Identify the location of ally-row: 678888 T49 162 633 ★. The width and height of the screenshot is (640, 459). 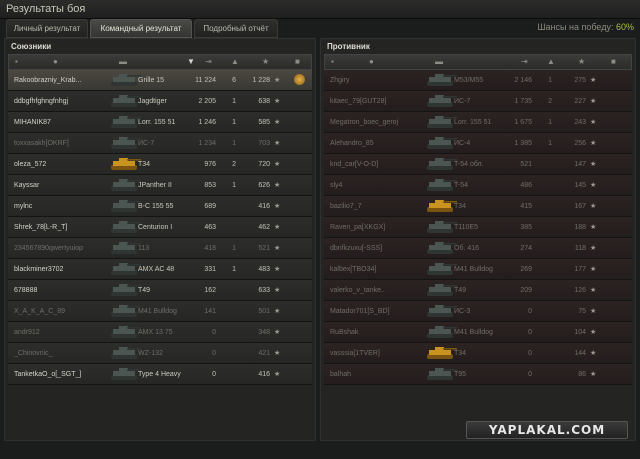
(160, 290).